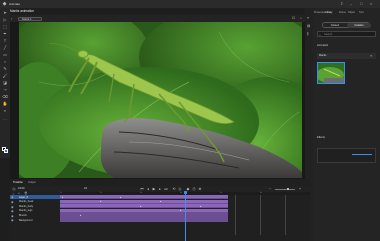 This screenshot has width=380, height=241. What do you see at coordinates (5, 69) in the screenshot?
I see `pencil-tool-icon: ✎` at bounding box center [5, 69].